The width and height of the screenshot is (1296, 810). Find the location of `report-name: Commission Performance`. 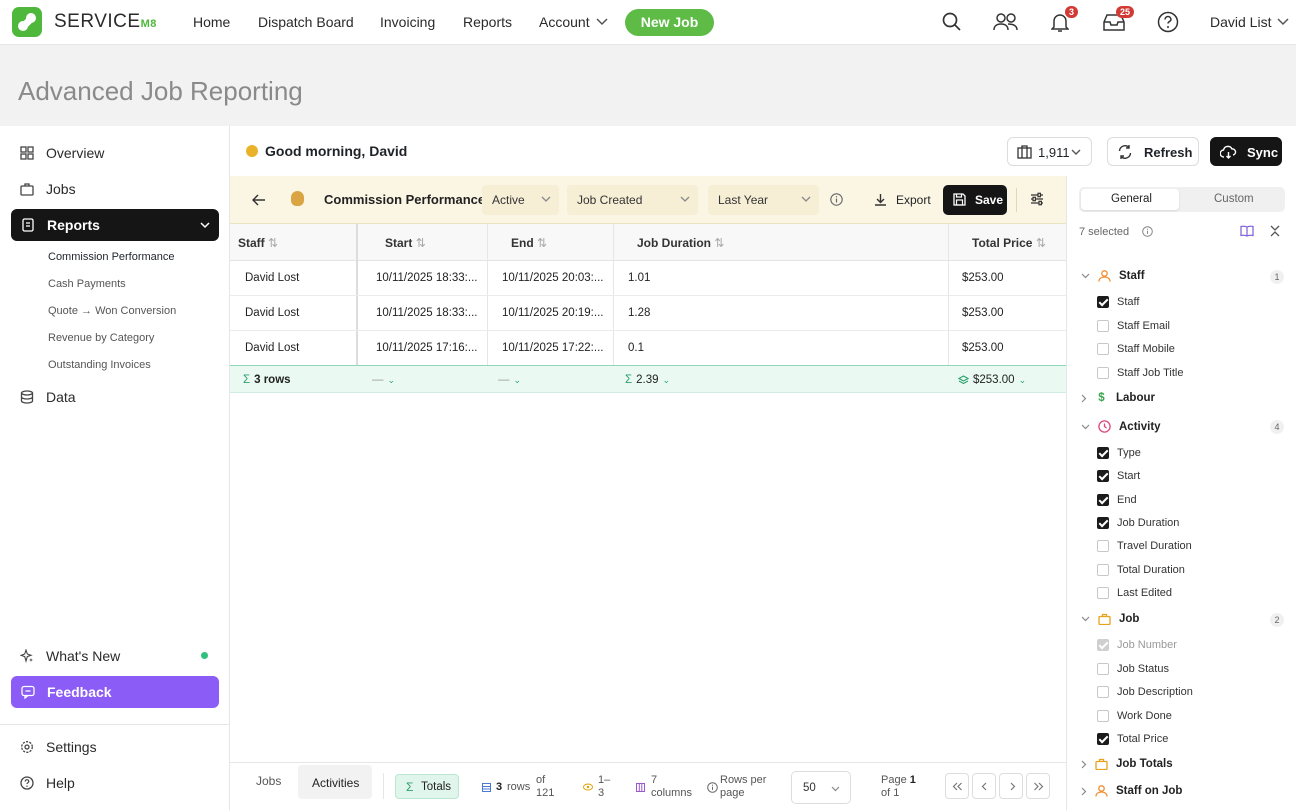

report-name: Commission Performance is located at coordinates (404, 199).